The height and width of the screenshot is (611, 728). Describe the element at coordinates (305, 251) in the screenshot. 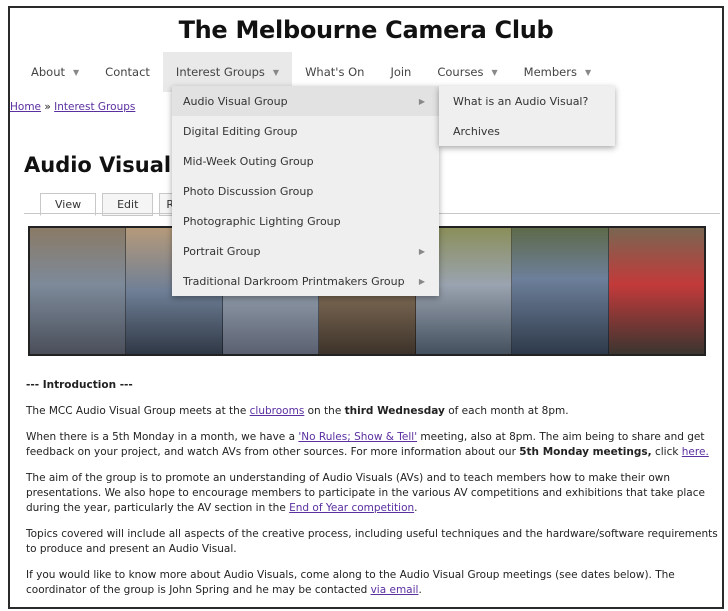

I see `menu-item-portrait-group: Portrait Group ▶` at that location.